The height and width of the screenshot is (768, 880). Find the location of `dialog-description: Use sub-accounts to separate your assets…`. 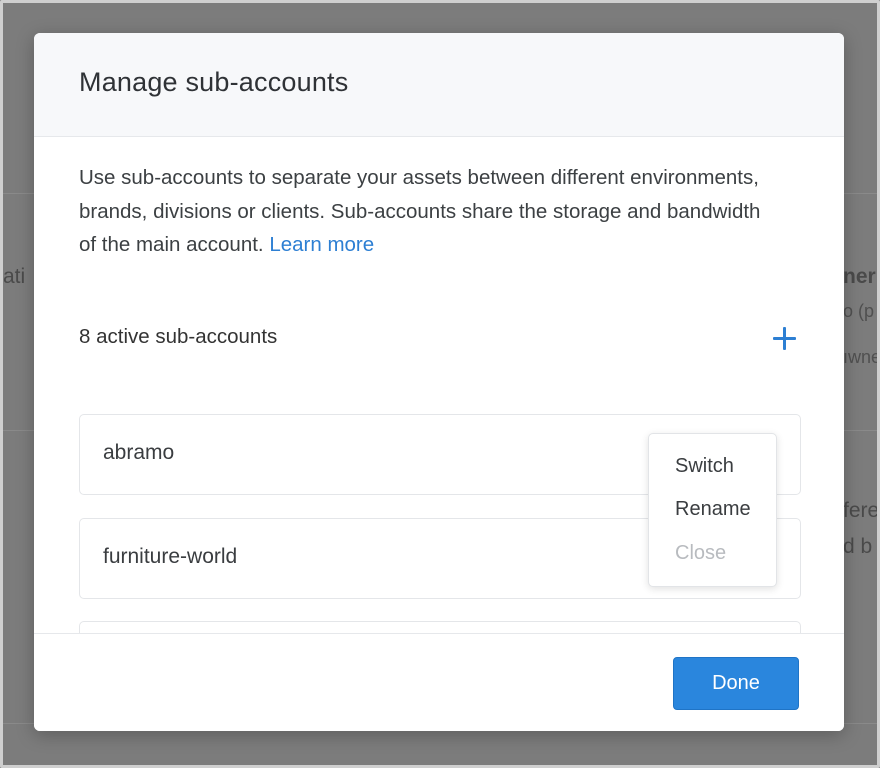

dialog-description: Use sub-accounts to separate your assets… is located at coordinates (429, 211).